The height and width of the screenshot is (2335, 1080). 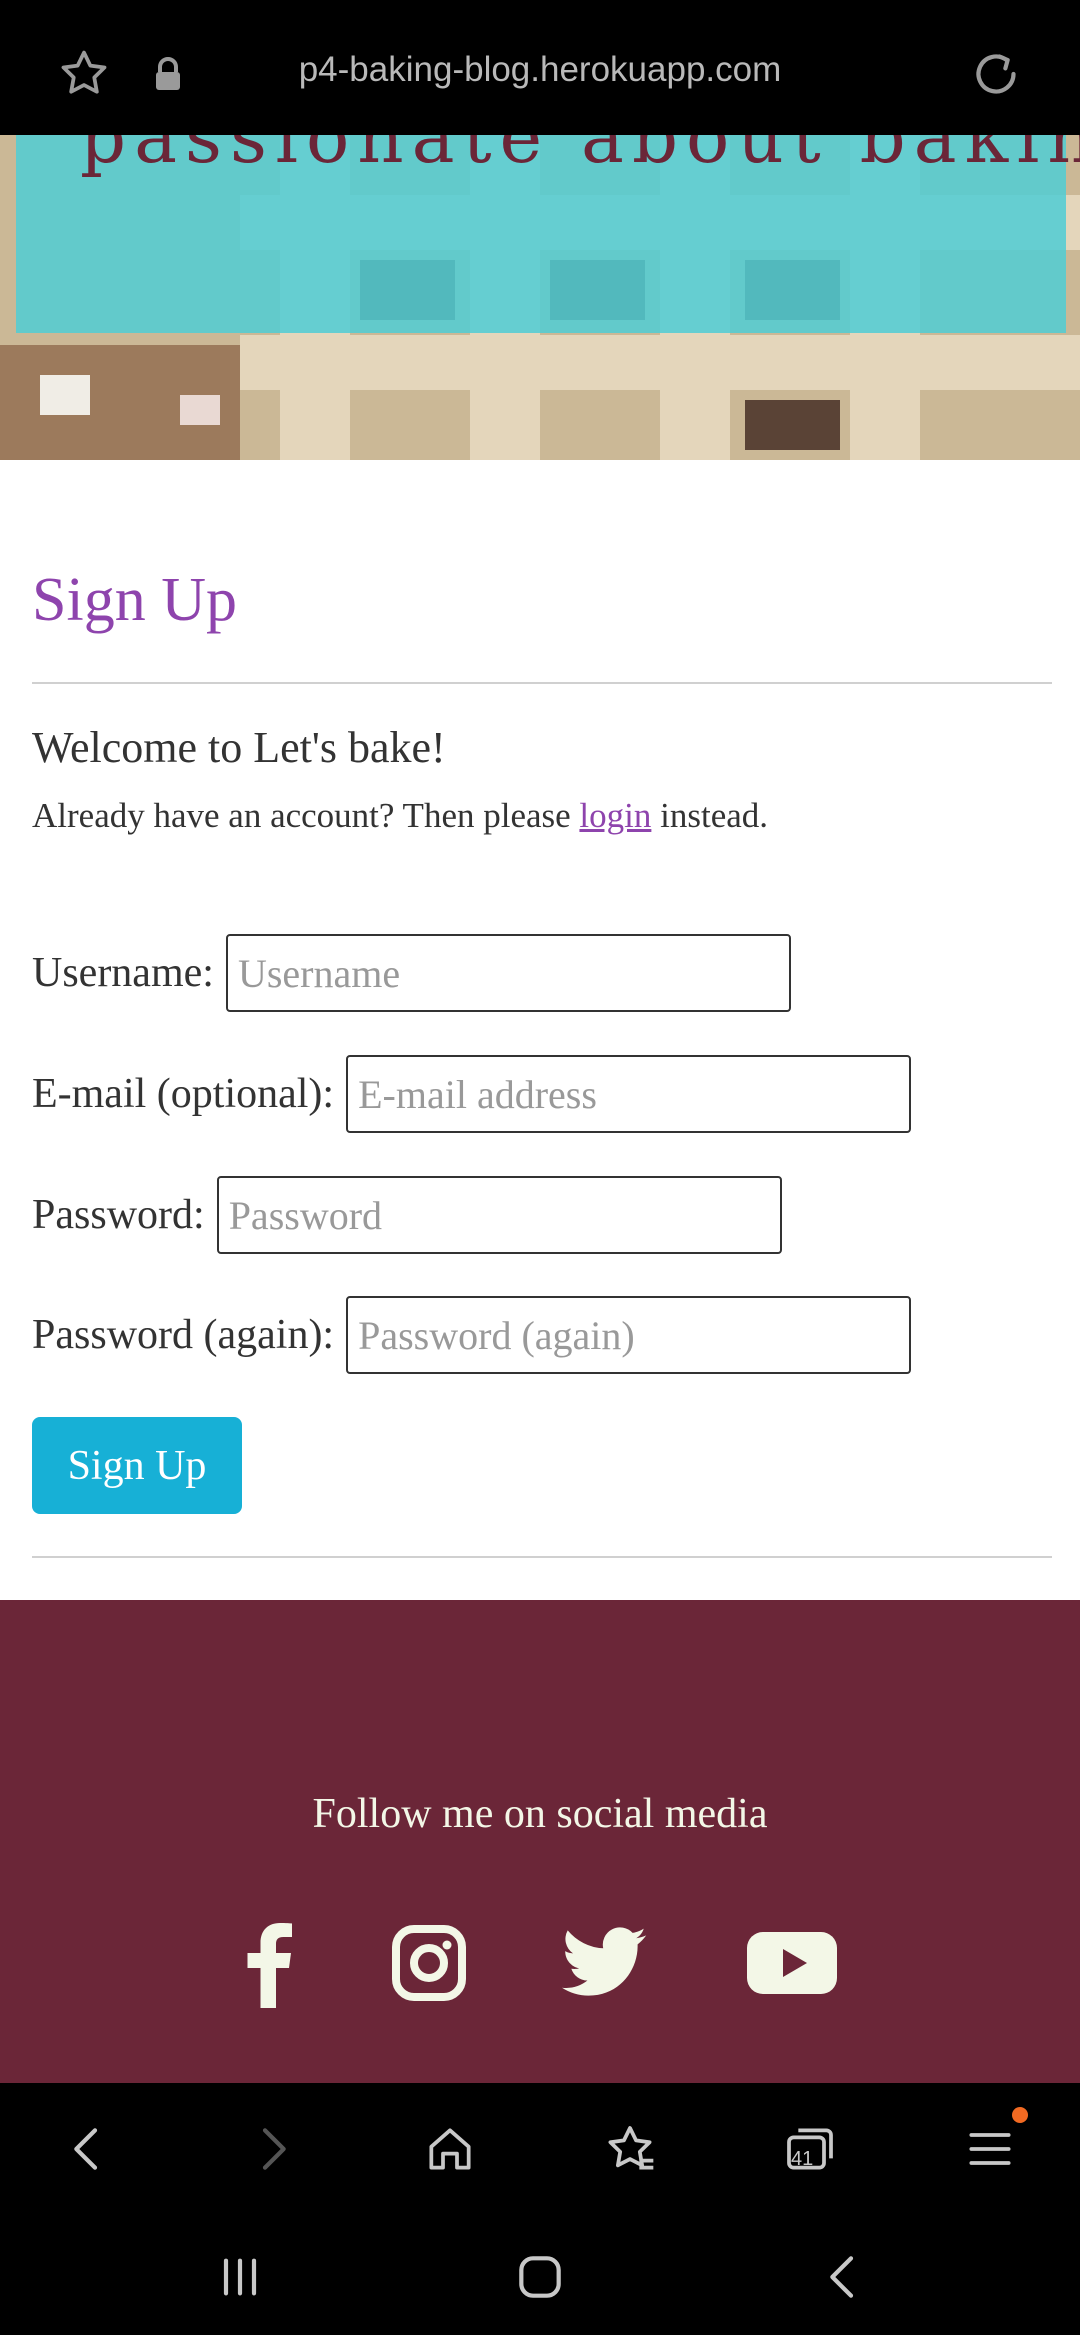 What do you see at coordinates (118, 1215) in the screenshot?
I see `password-label: Password:` at bounding box center [118, 1215].